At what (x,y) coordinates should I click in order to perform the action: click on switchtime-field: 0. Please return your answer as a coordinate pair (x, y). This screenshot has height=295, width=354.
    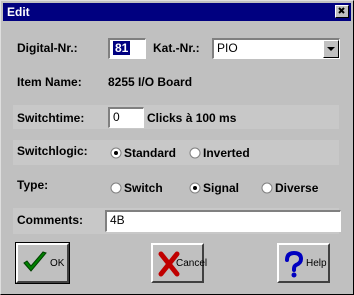
    Looking at the image, I should click on (126, 117).